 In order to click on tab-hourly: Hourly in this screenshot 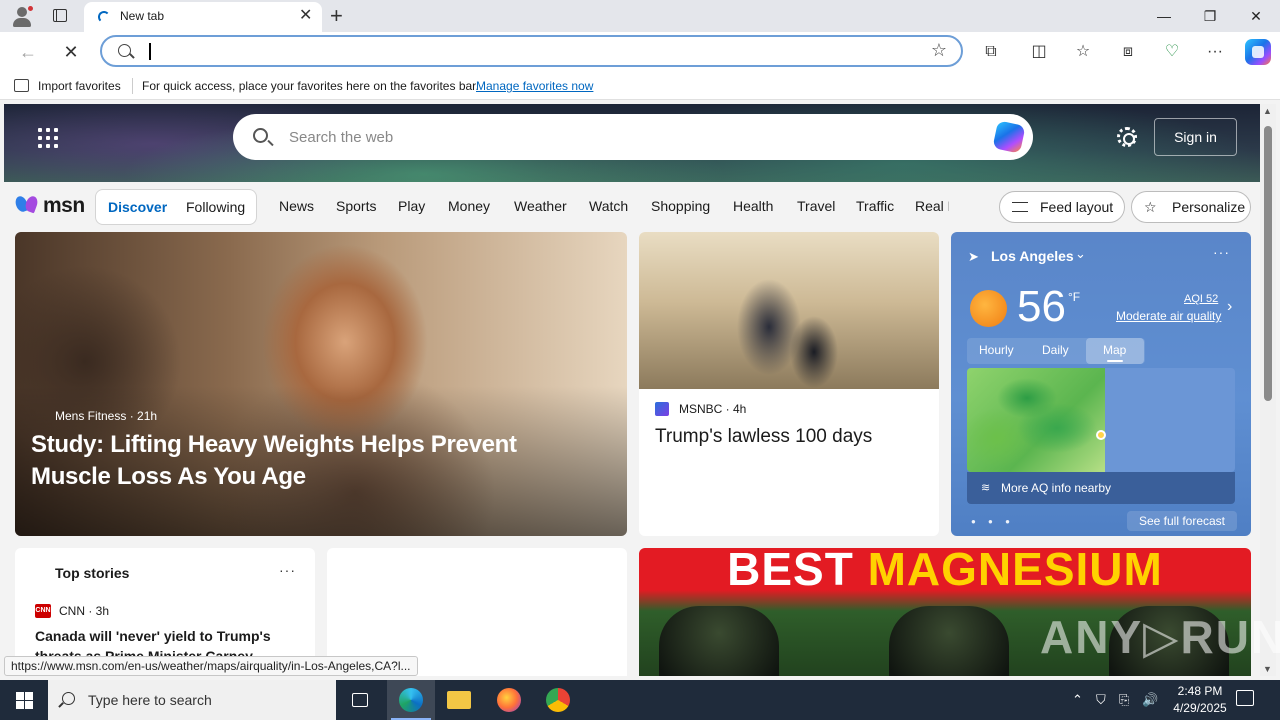, I will do `click(996, 350)`.